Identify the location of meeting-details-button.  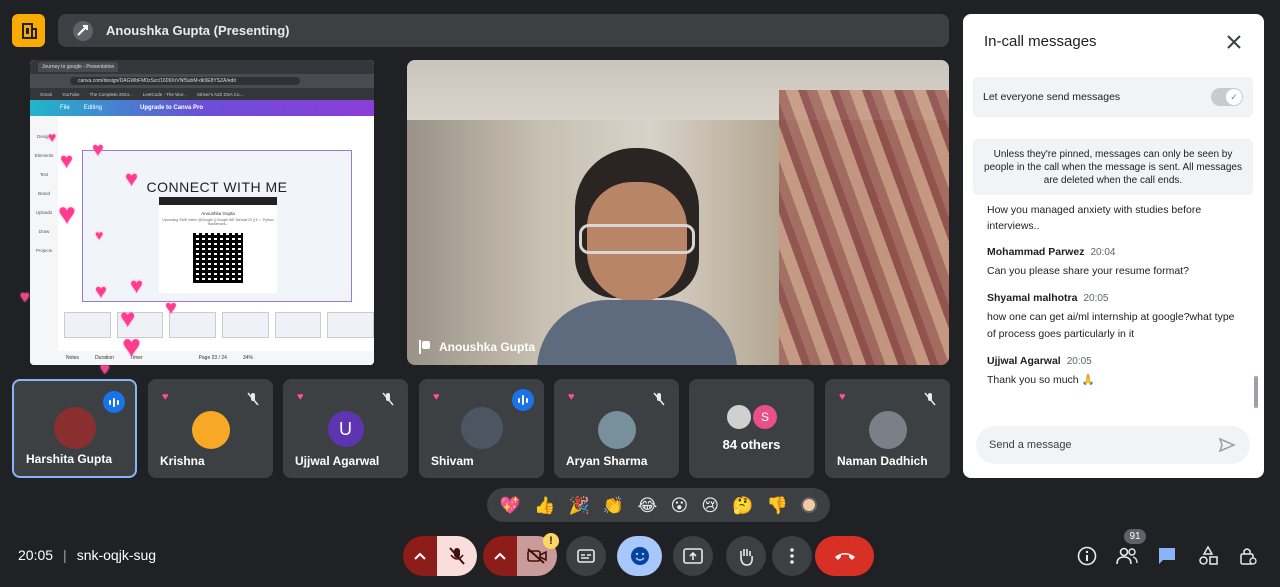
(1087, 556).